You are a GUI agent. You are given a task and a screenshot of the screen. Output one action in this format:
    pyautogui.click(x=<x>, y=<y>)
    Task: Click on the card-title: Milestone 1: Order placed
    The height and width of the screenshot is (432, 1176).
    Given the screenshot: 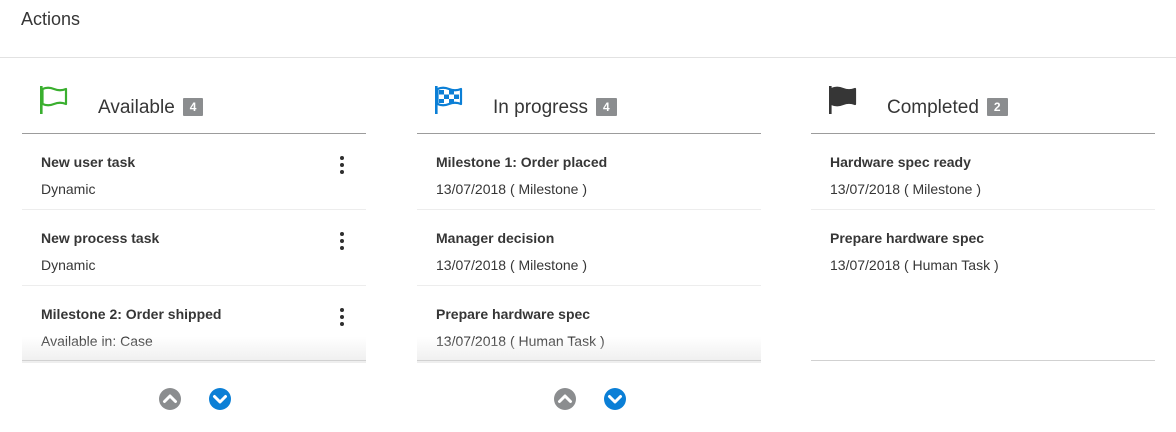 What is the action you would take?
    pyautogui.click(x=522, y=162)
    